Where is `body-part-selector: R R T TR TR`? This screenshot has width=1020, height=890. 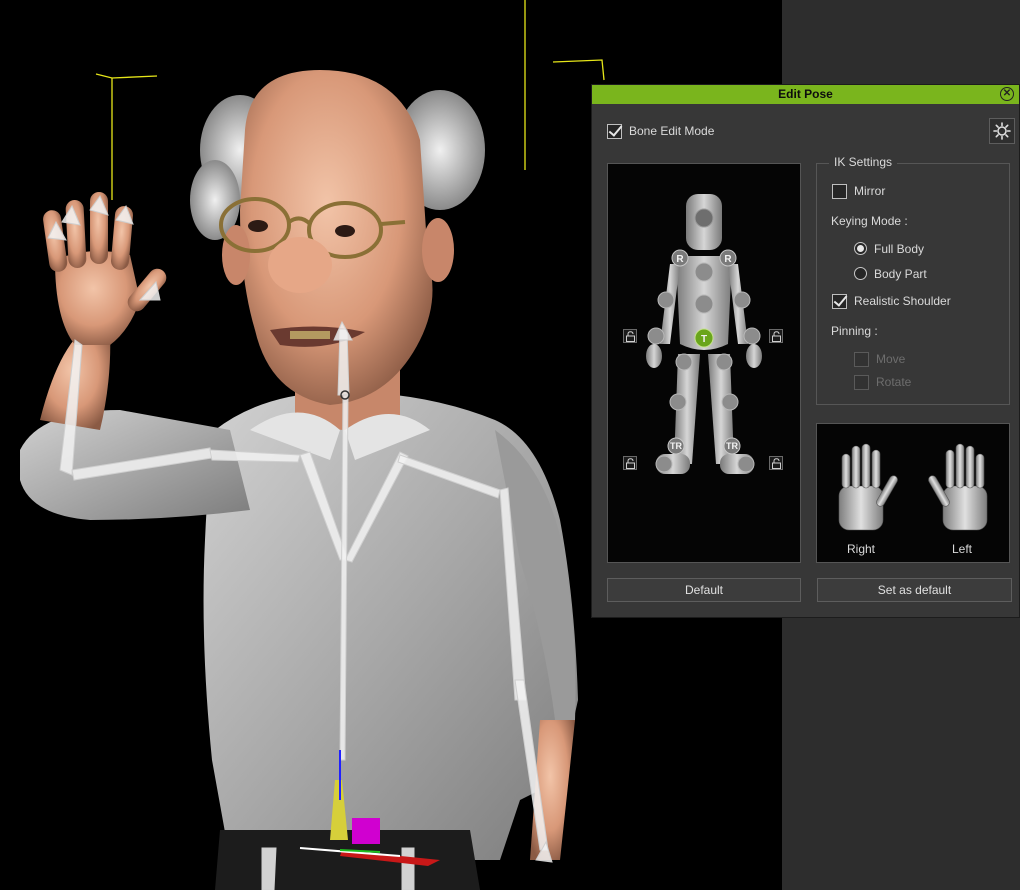 body-part-selector: R R T TR TR is located at coordinates (704, 363).